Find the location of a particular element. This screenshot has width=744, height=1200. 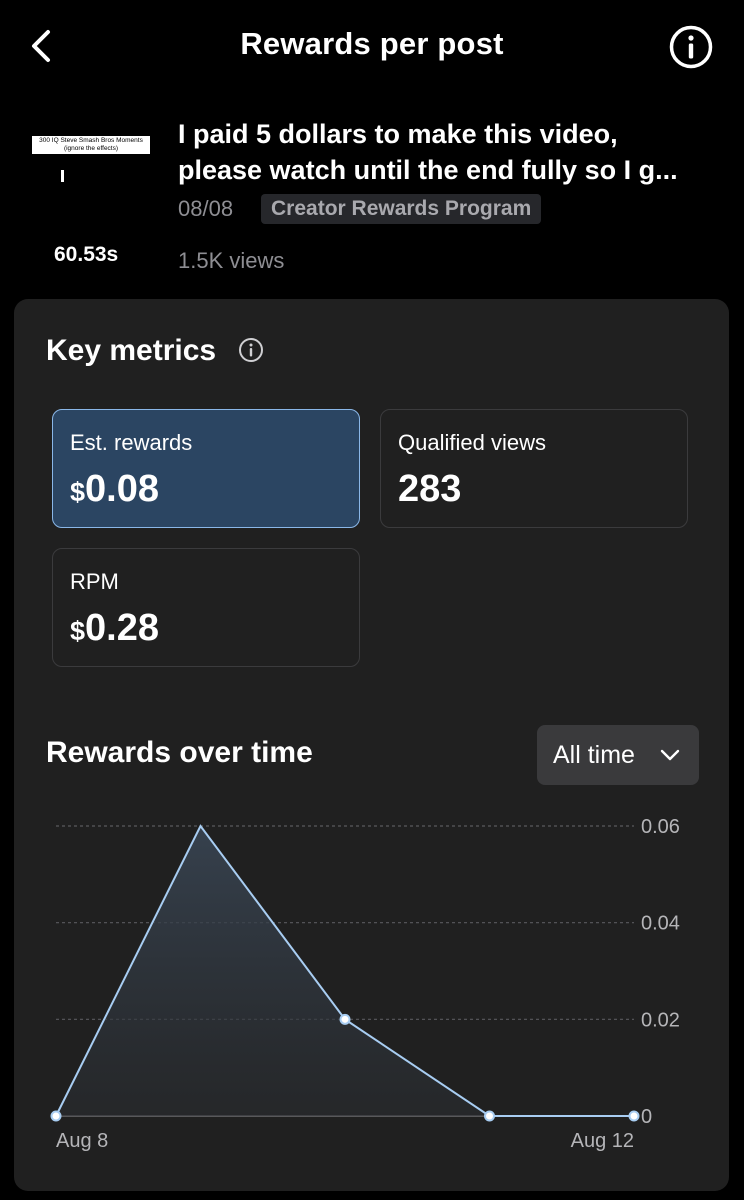

top-bar: Rewards per post is located at coordinates (372, 46).